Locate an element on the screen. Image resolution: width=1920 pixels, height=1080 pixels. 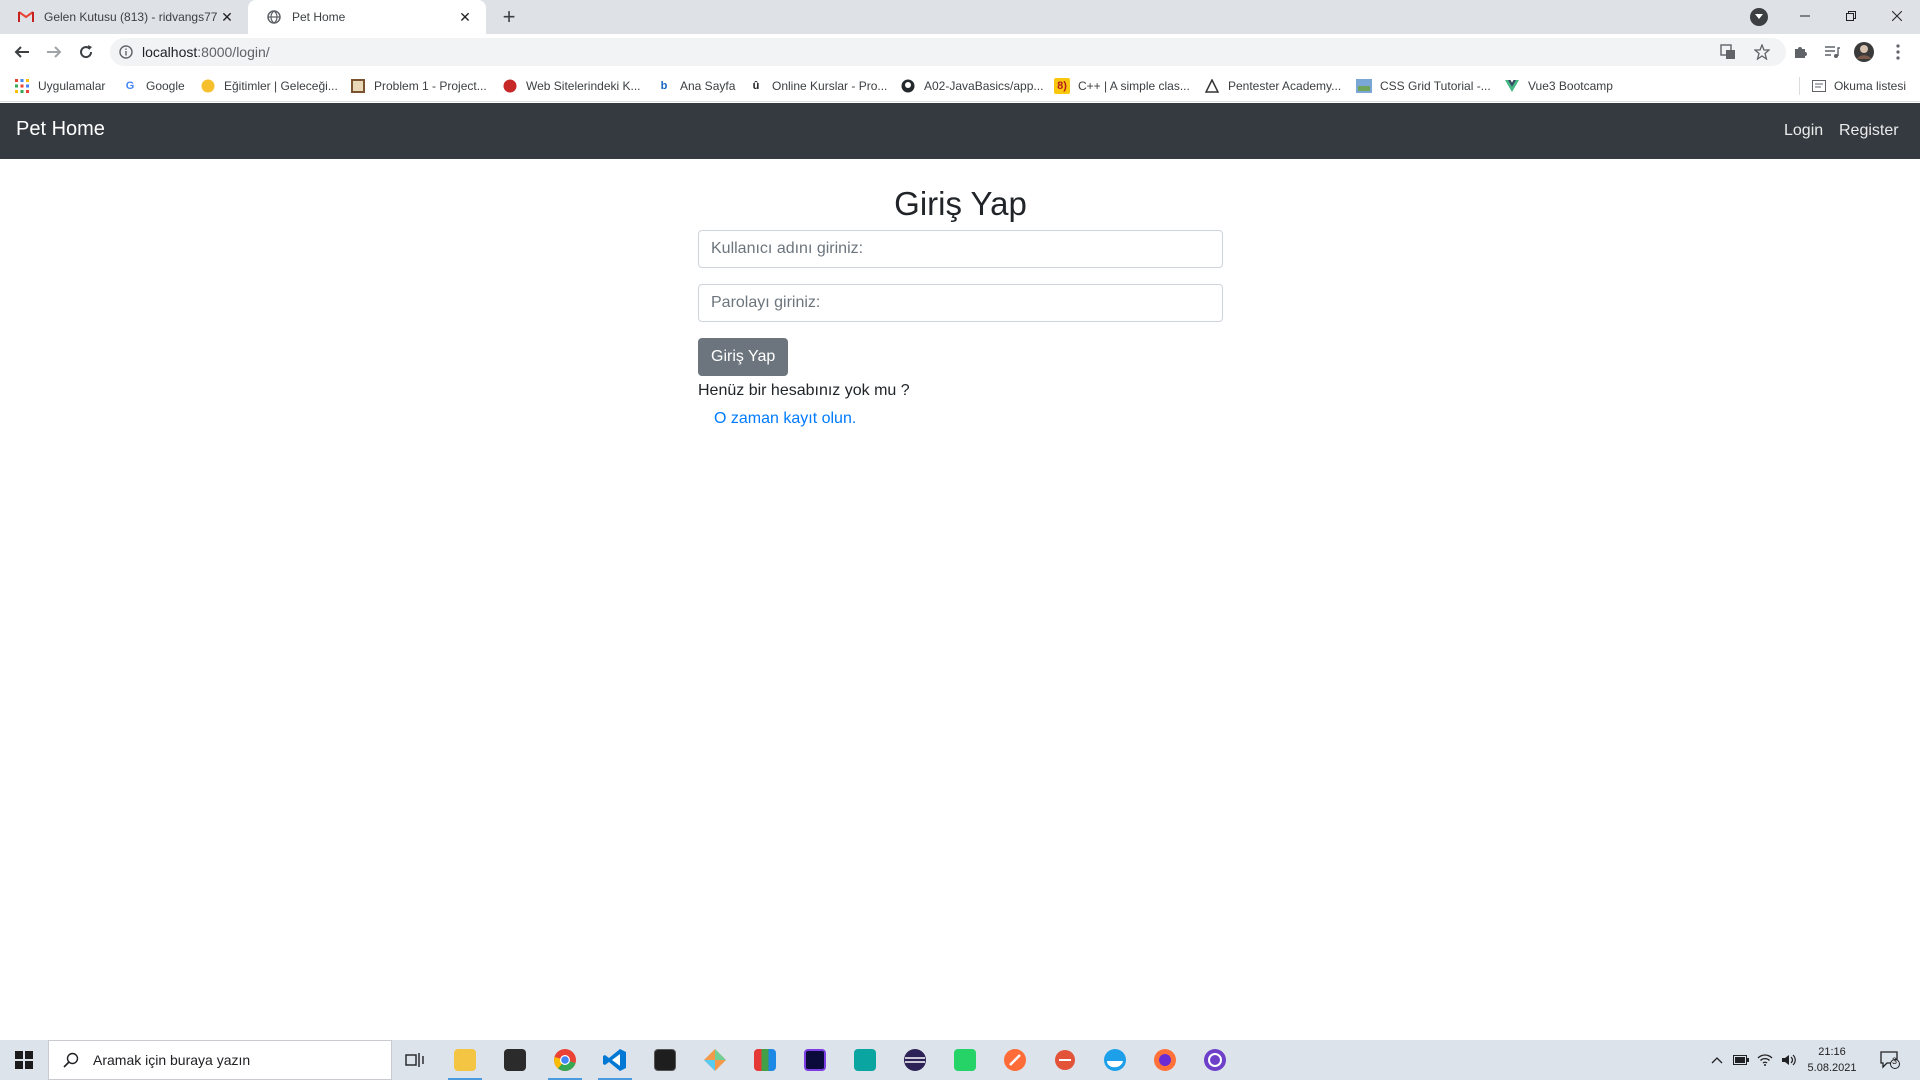
address-bar: localhost:8000/login/ is located at coordinates (948, 52).